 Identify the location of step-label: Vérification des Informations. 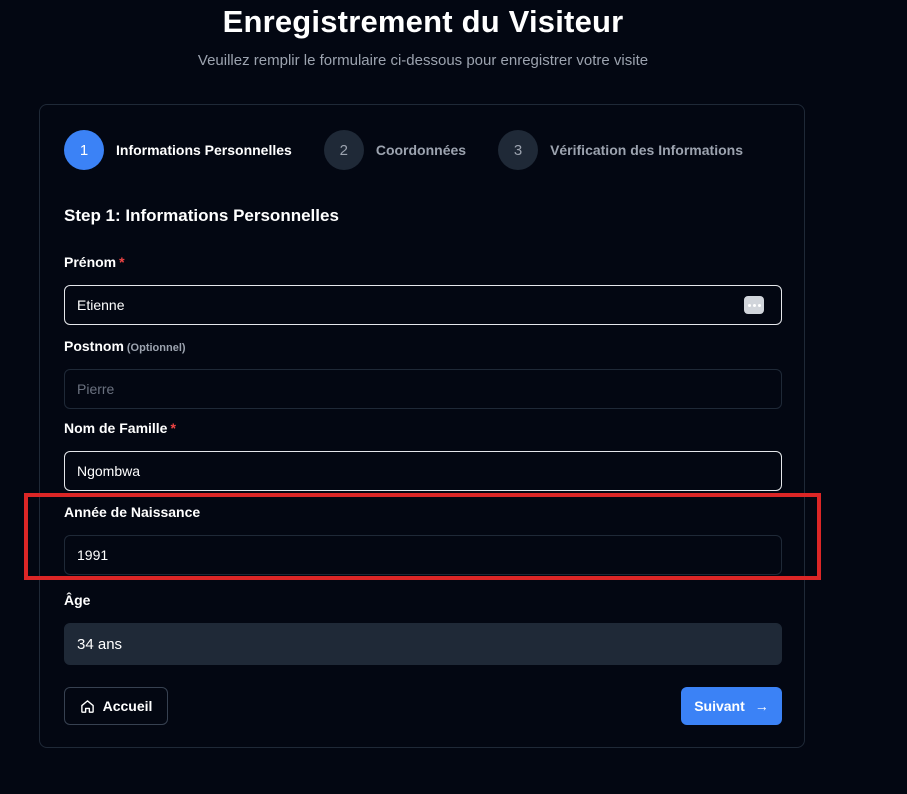
(646, 150).